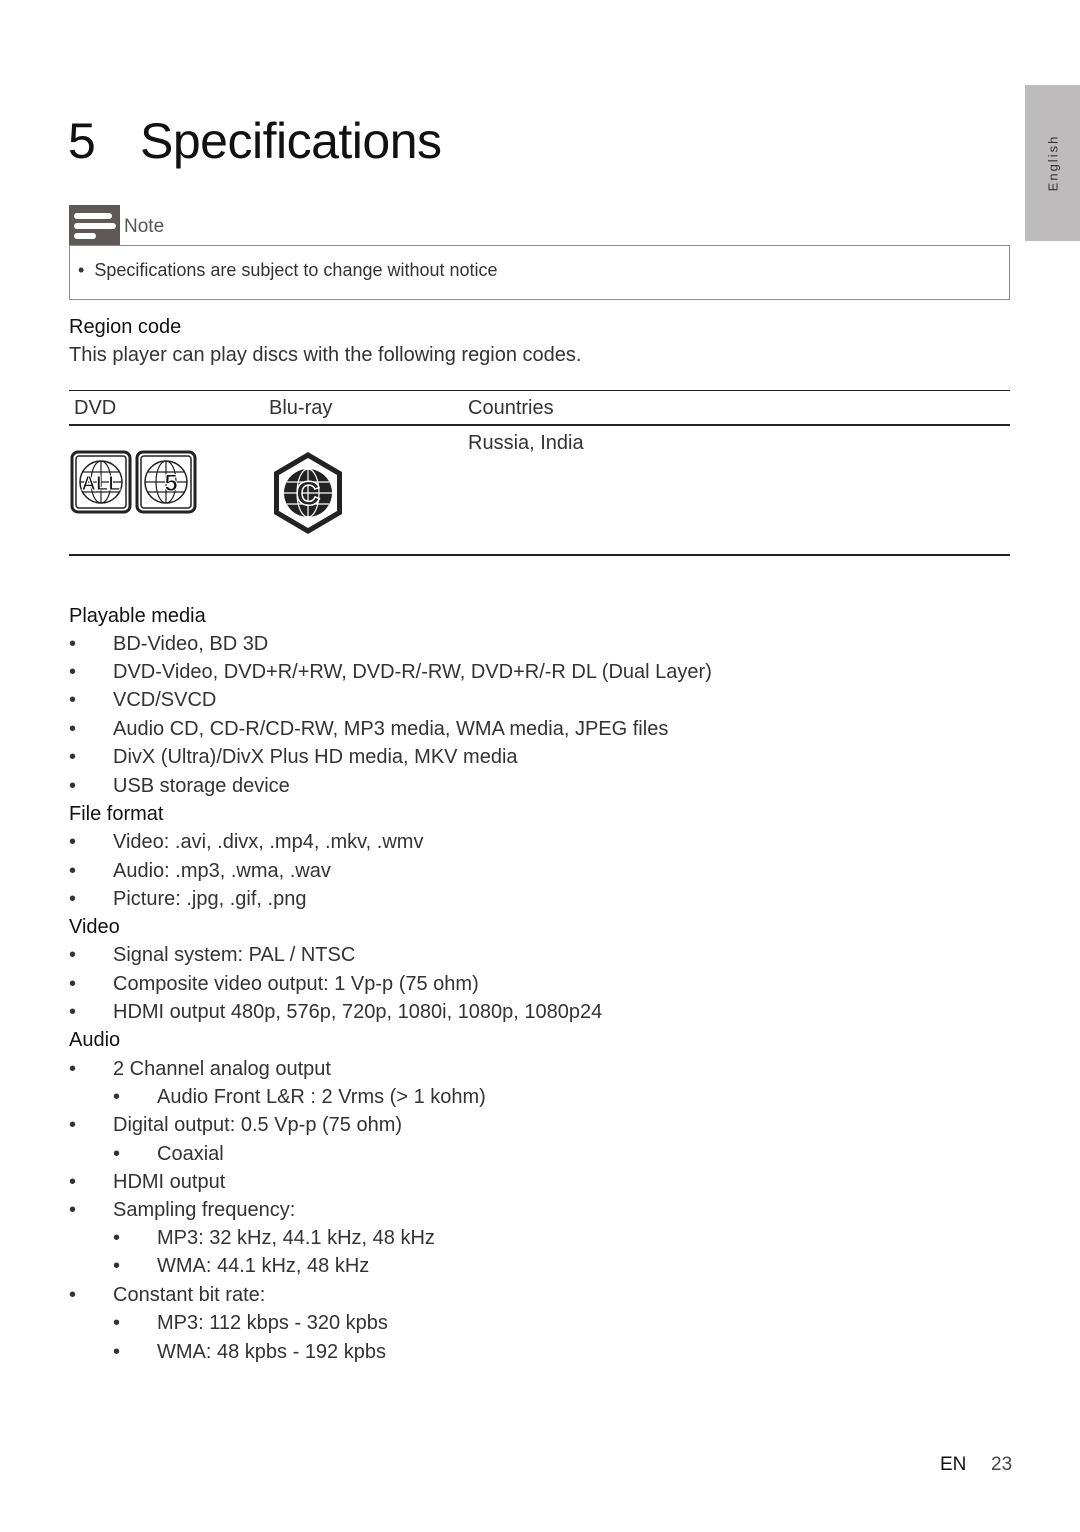 Image resolution: width=1080 pixels, height=1532 pixels. What do you see at coordinates (144, 226) in the screenshot?
I see `note-label: Note` at bounding box center [144, 226].